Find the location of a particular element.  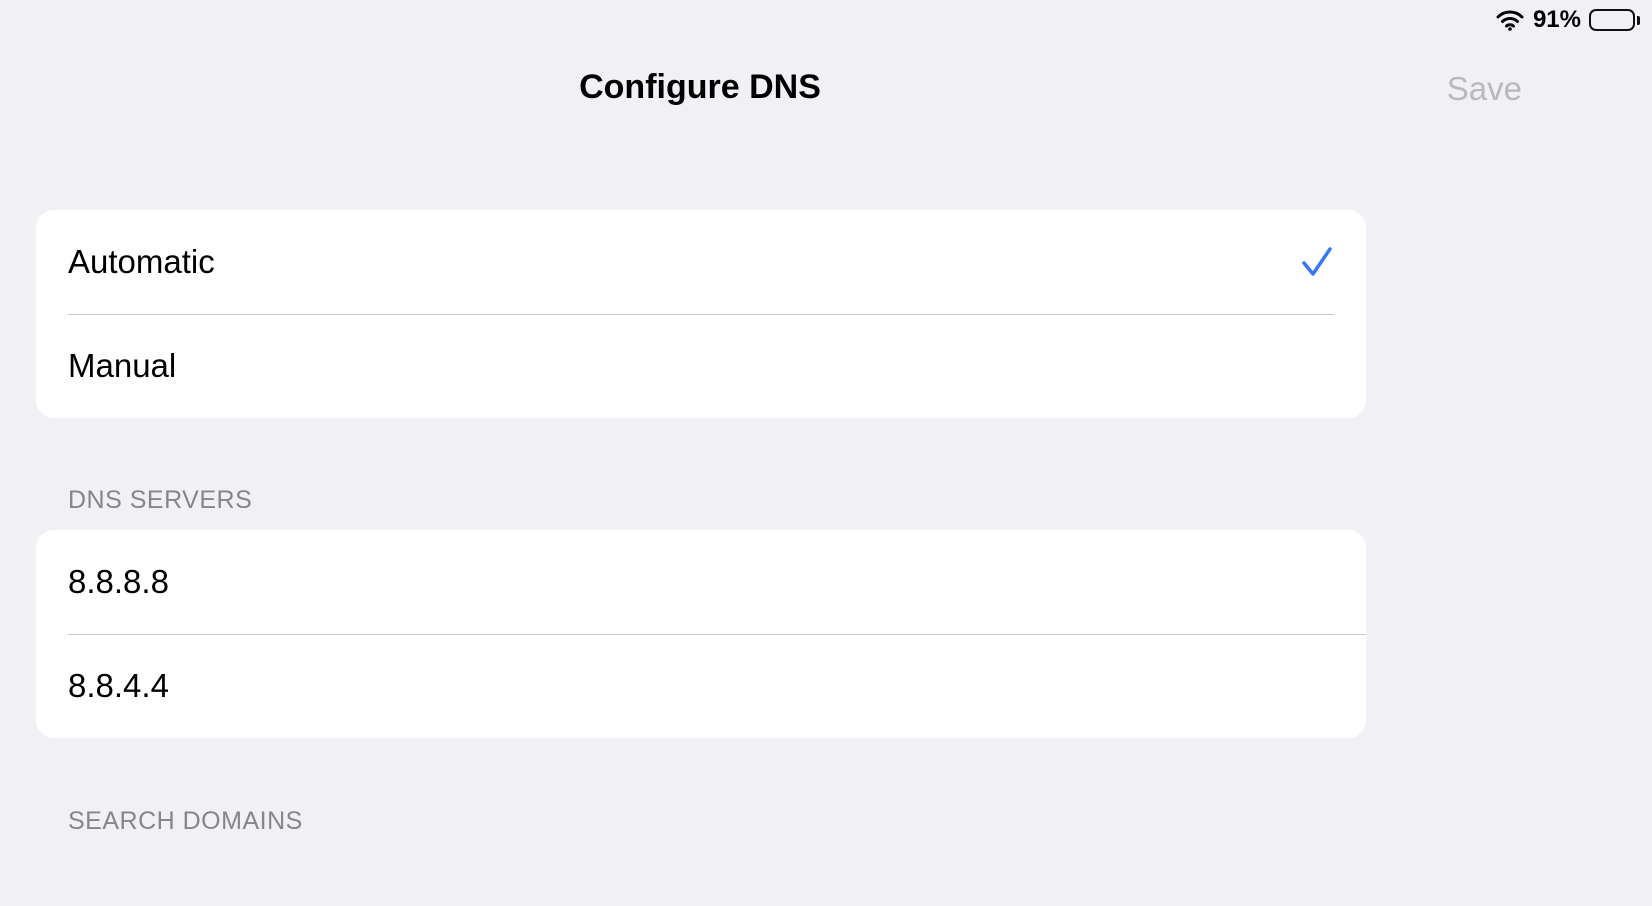

dns-server-address: 8.8.8.8 is located at coordinates (118, 581).